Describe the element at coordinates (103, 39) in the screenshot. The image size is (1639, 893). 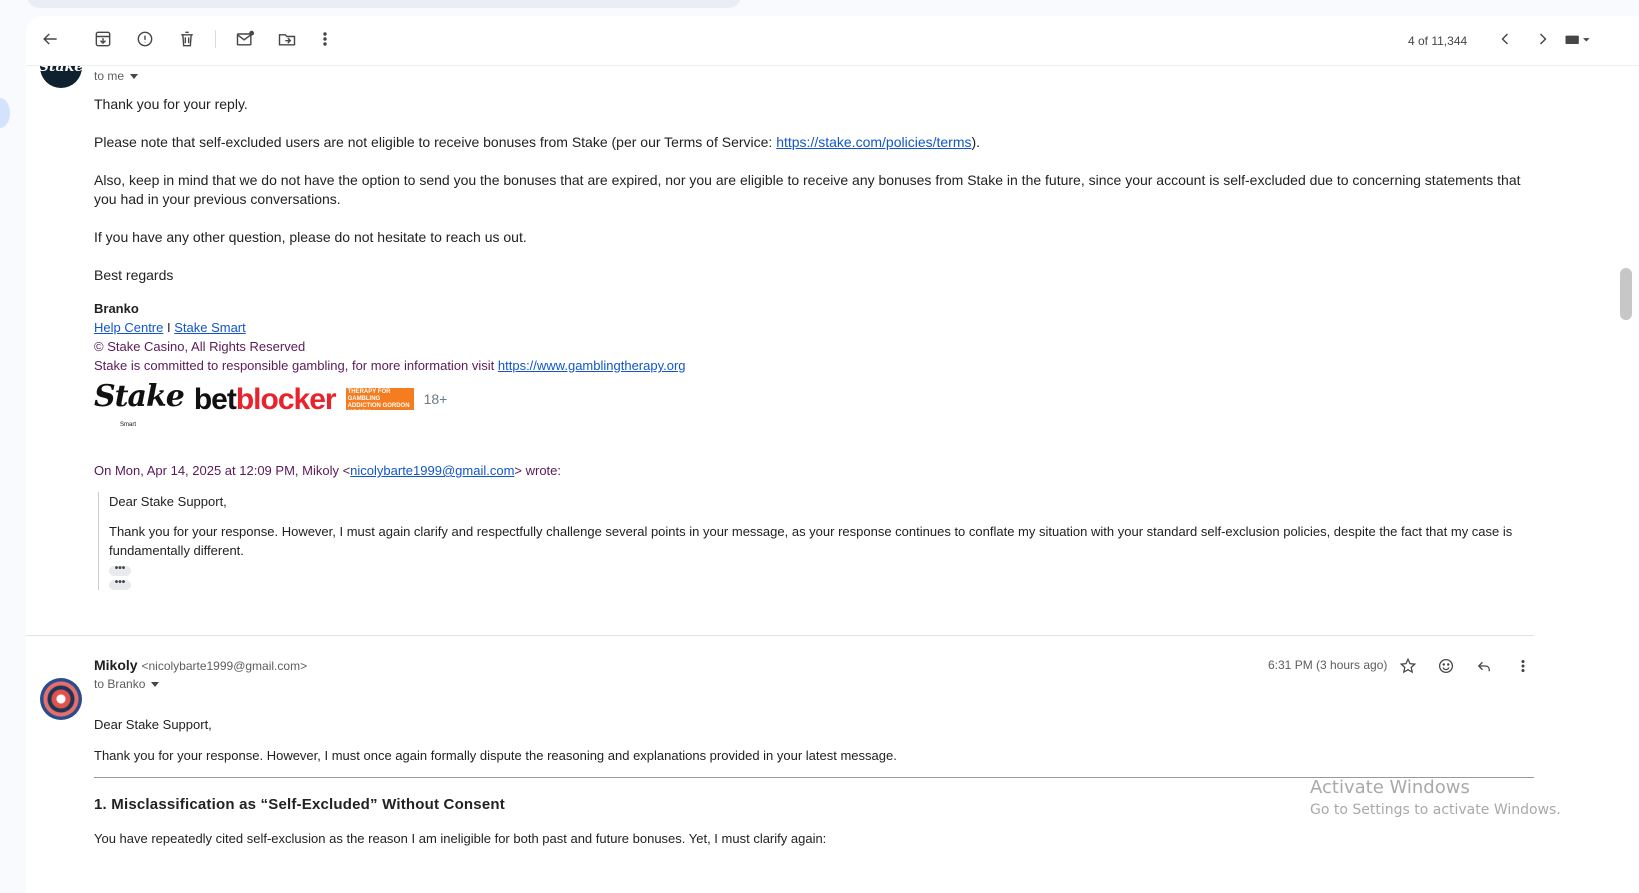
I see `archive-icon` at that location.